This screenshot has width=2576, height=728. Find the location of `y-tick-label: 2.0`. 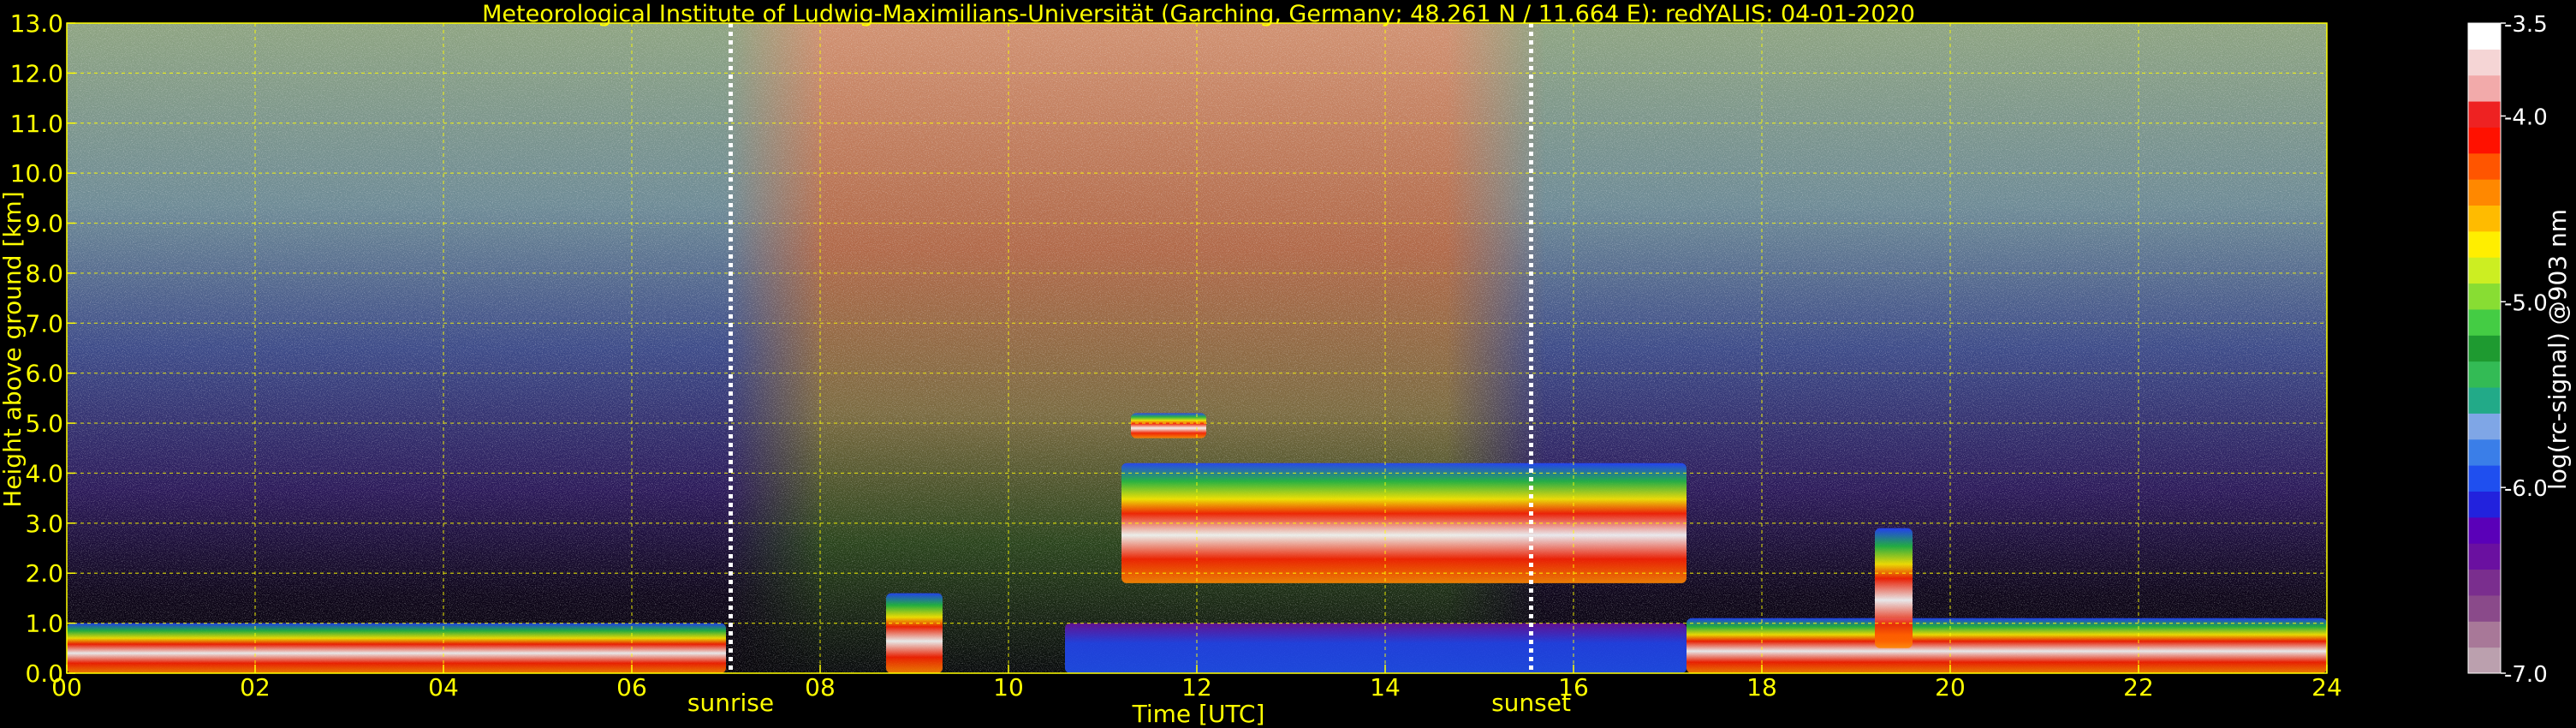

y-tick-label: 2.0 is located at coordinates (44, 573).